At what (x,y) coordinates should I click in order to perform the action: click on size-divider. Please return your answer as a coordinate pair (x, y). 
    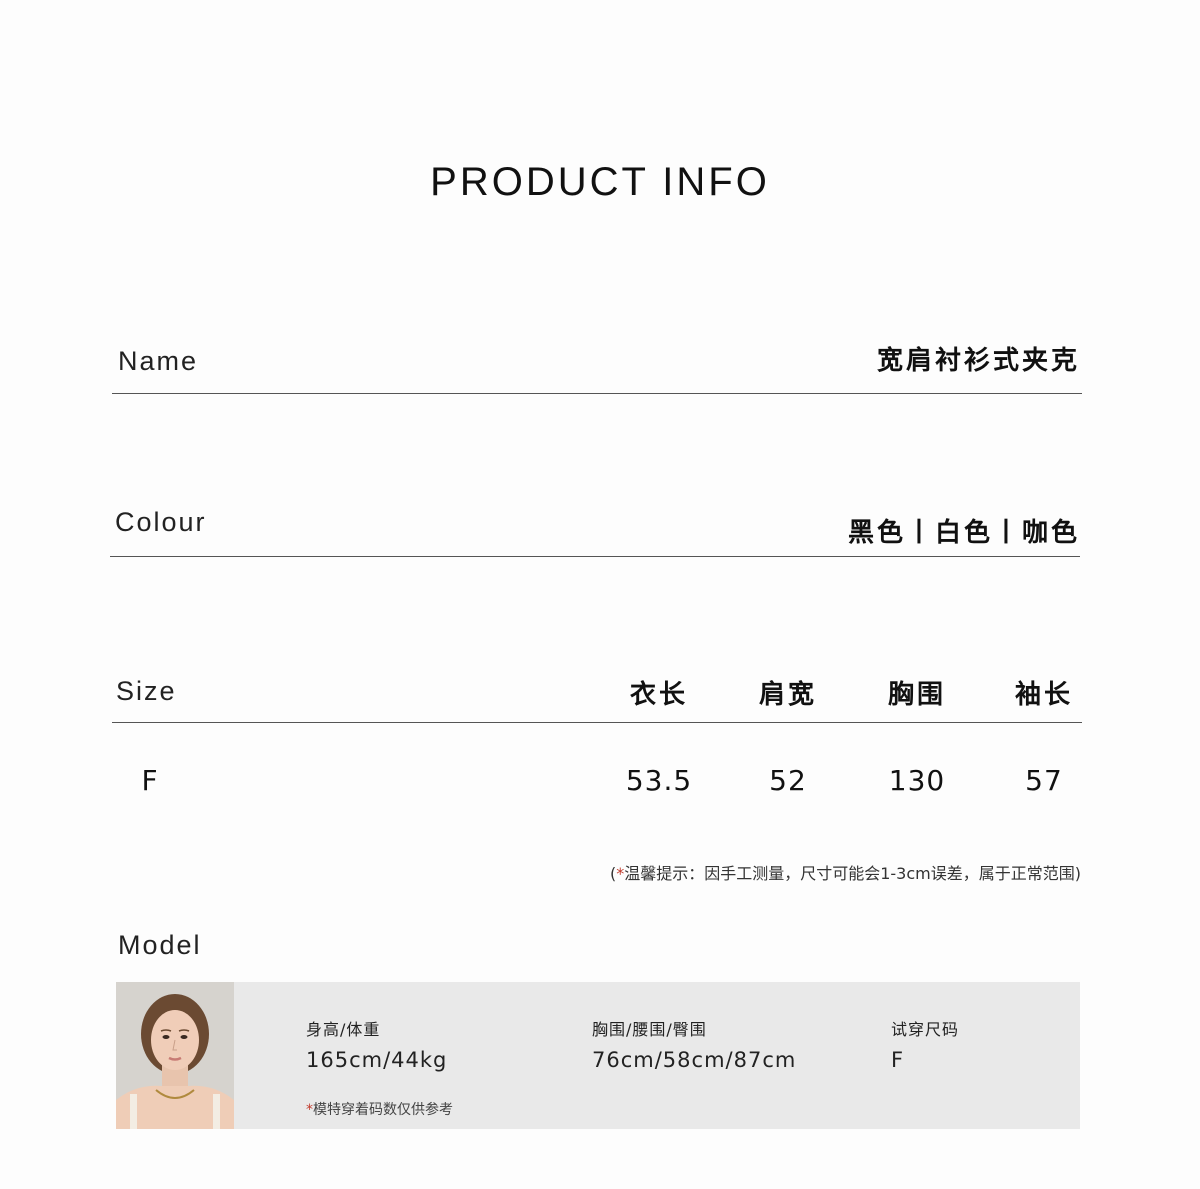
    Looking at the image, I should click on (597, 722).